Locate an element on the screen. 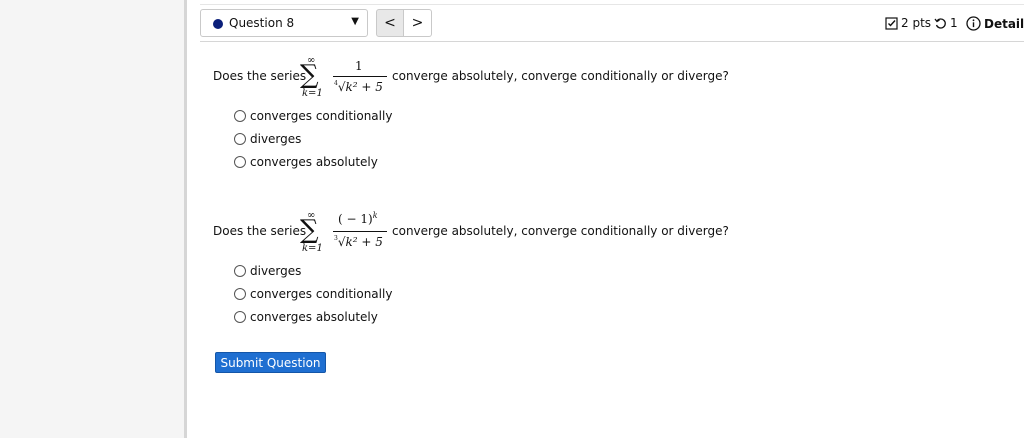 This screenshot has height=438, width=1024. q2-radicand: k² + 5 is located at coordinates (364, 242).